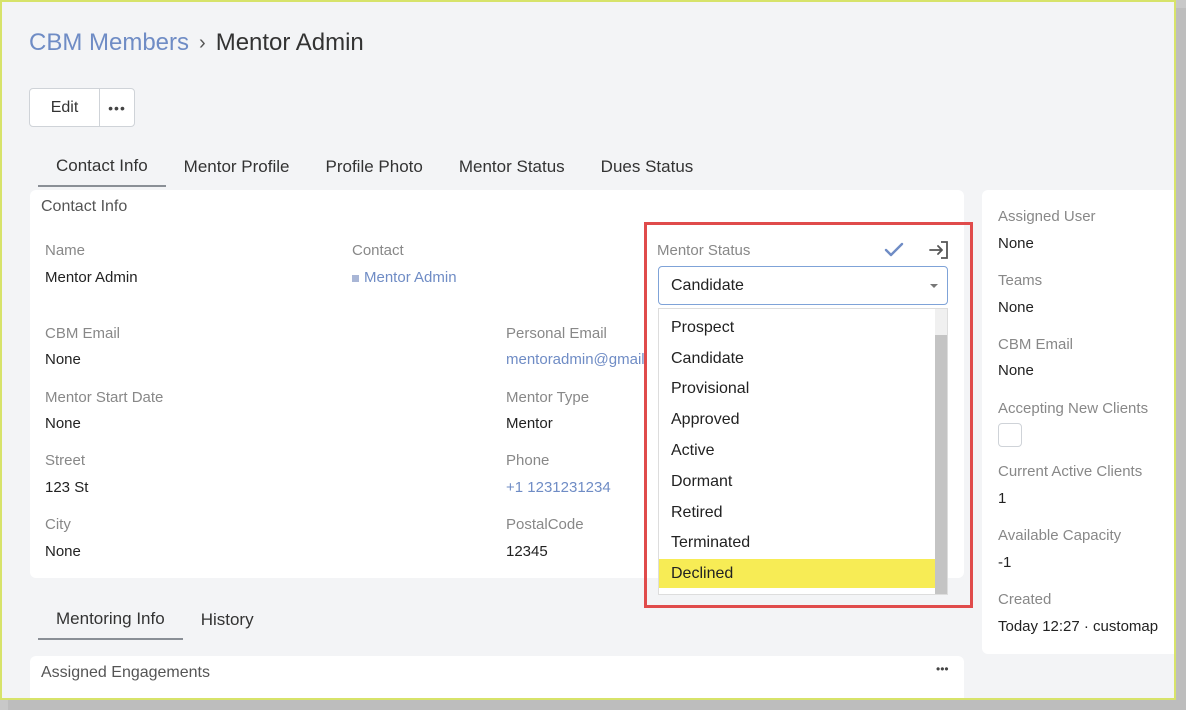  I want to click on contact-square-icon, so click(355, 278).